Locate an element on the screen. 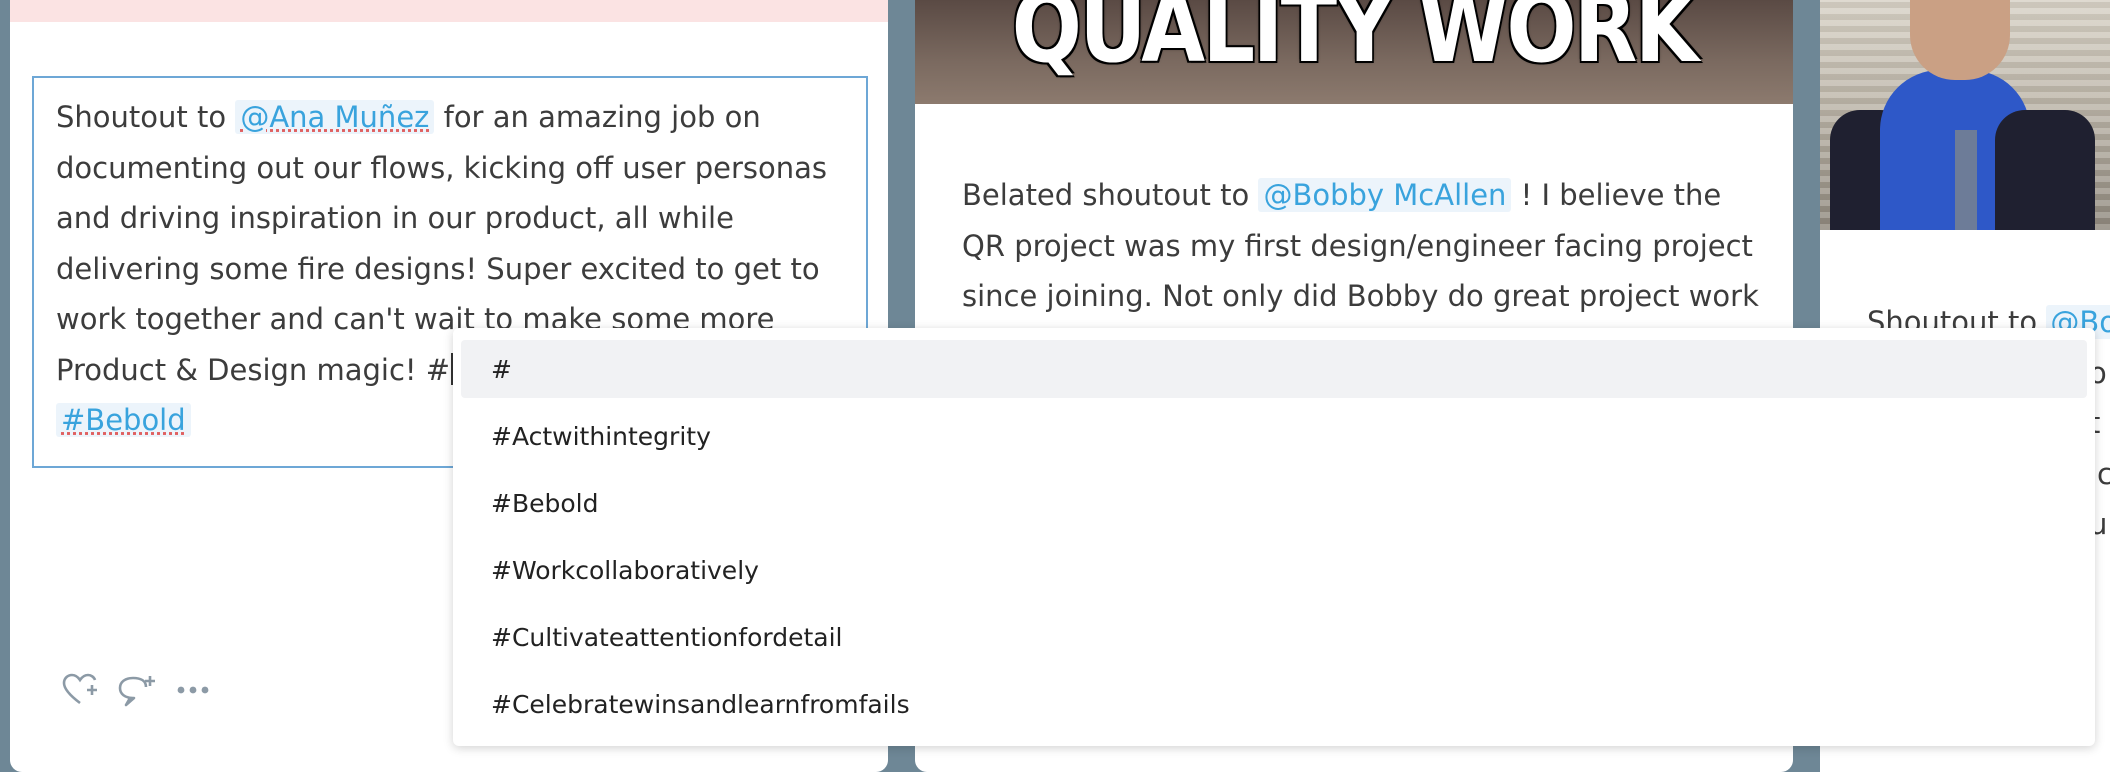  hashtag-option: #Celebratewinsandlearnfromfails is located at coordinates (1274, 704).